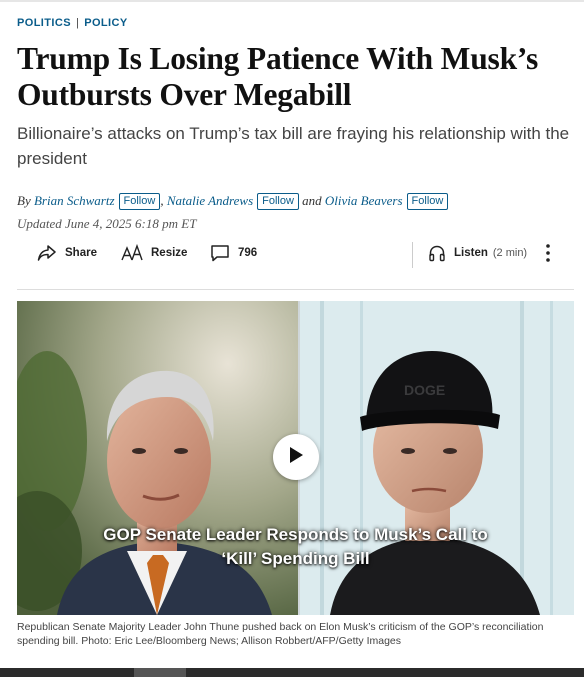 Image resolution: width=584 pixels, height=677 pixels. What do you see at coordinates (364, 200) in the screenshot?
I see `author-link-olivia-beavers: Olivia Beavers` at bounding box center [364, 200].